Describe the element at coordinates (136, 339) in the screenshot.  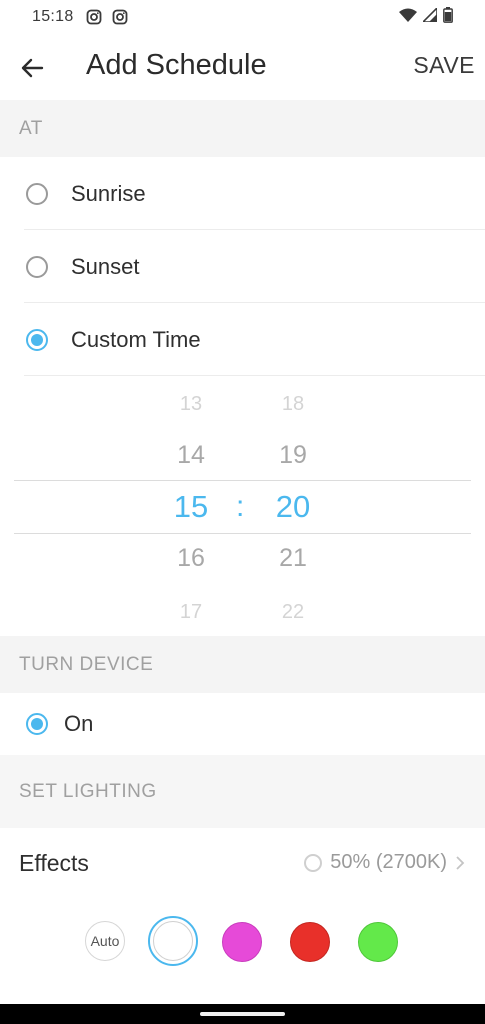
I see `radio-label: Custom Time` at that location.